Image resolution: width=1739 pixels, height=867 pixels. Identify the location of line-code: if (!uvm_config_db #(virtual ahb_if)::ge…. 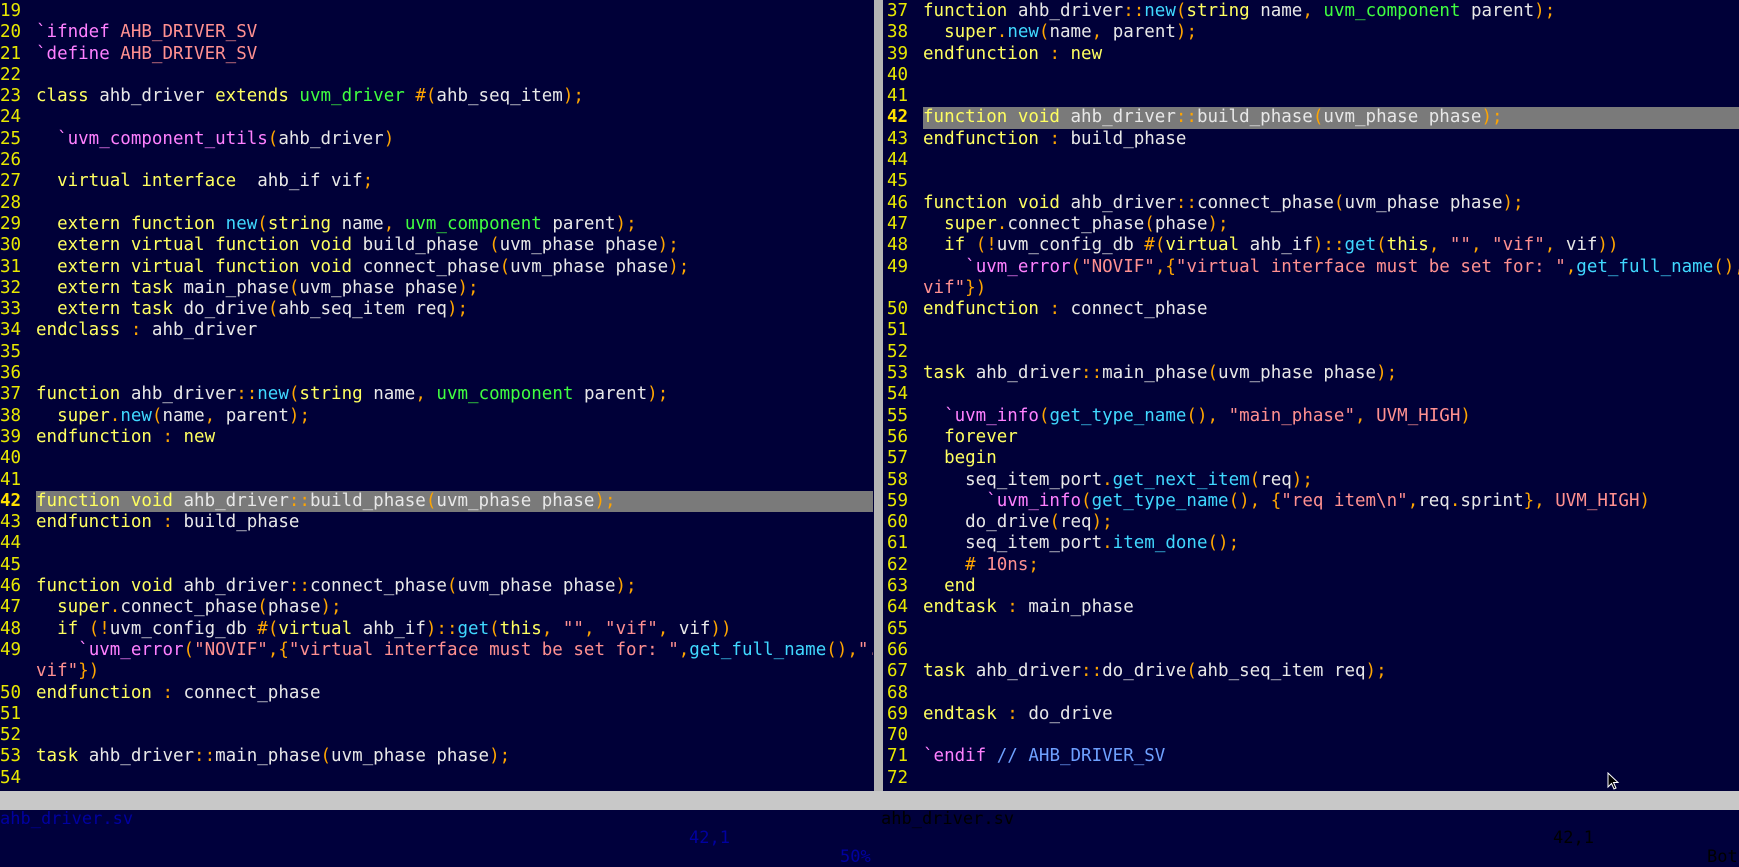
(1331, 245).